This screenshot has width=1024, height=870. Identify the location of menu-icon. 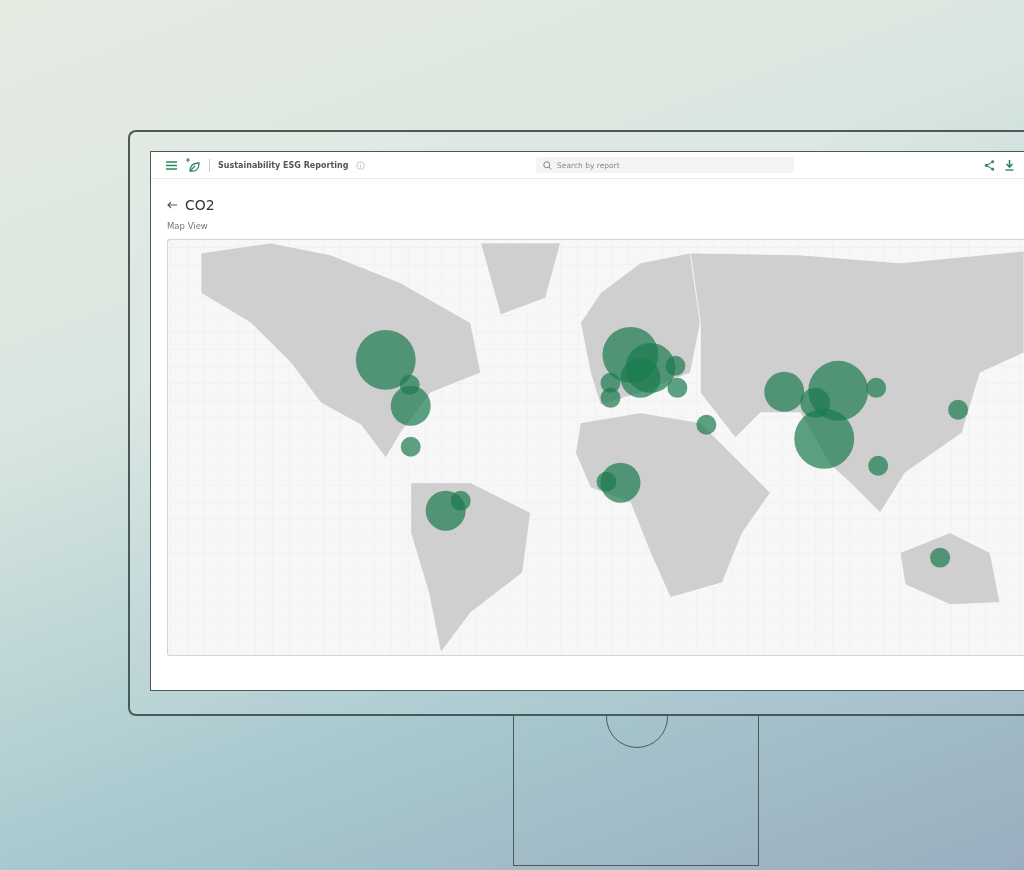
(171, 165).